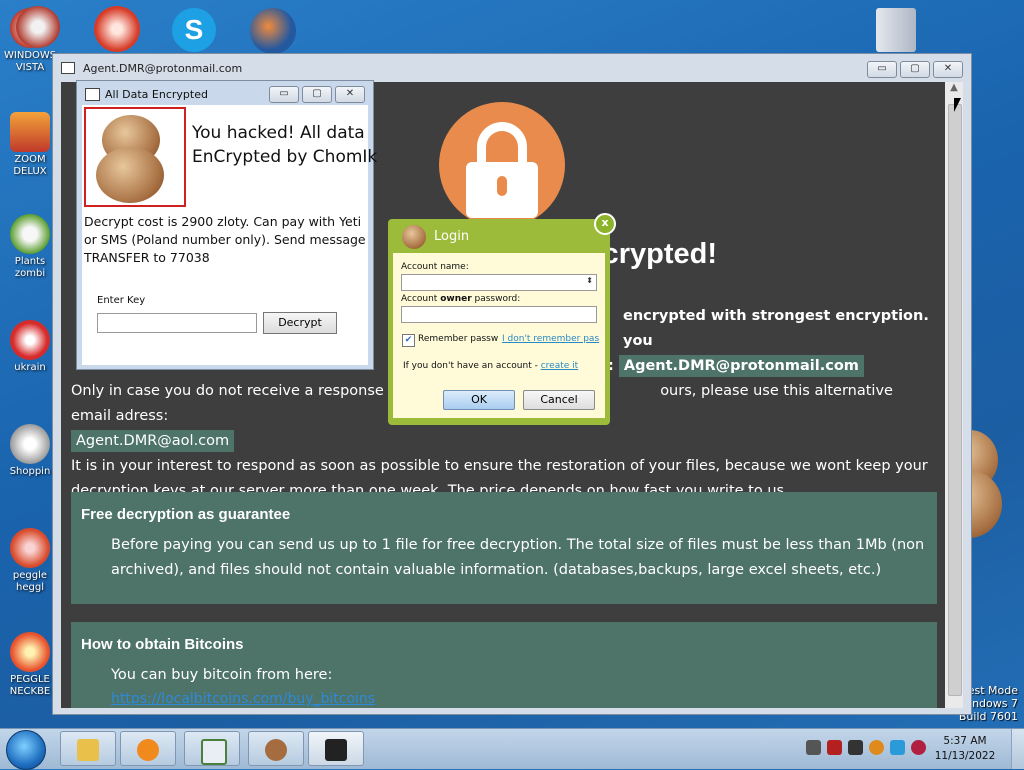  I want to click on contact-email-alternate: Agent.DMR@aol.com, so click(153, 441).